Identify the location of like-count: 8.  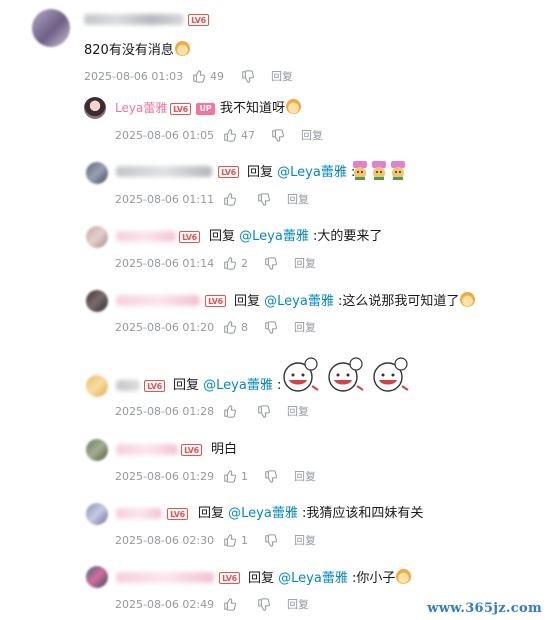
(244, 327).